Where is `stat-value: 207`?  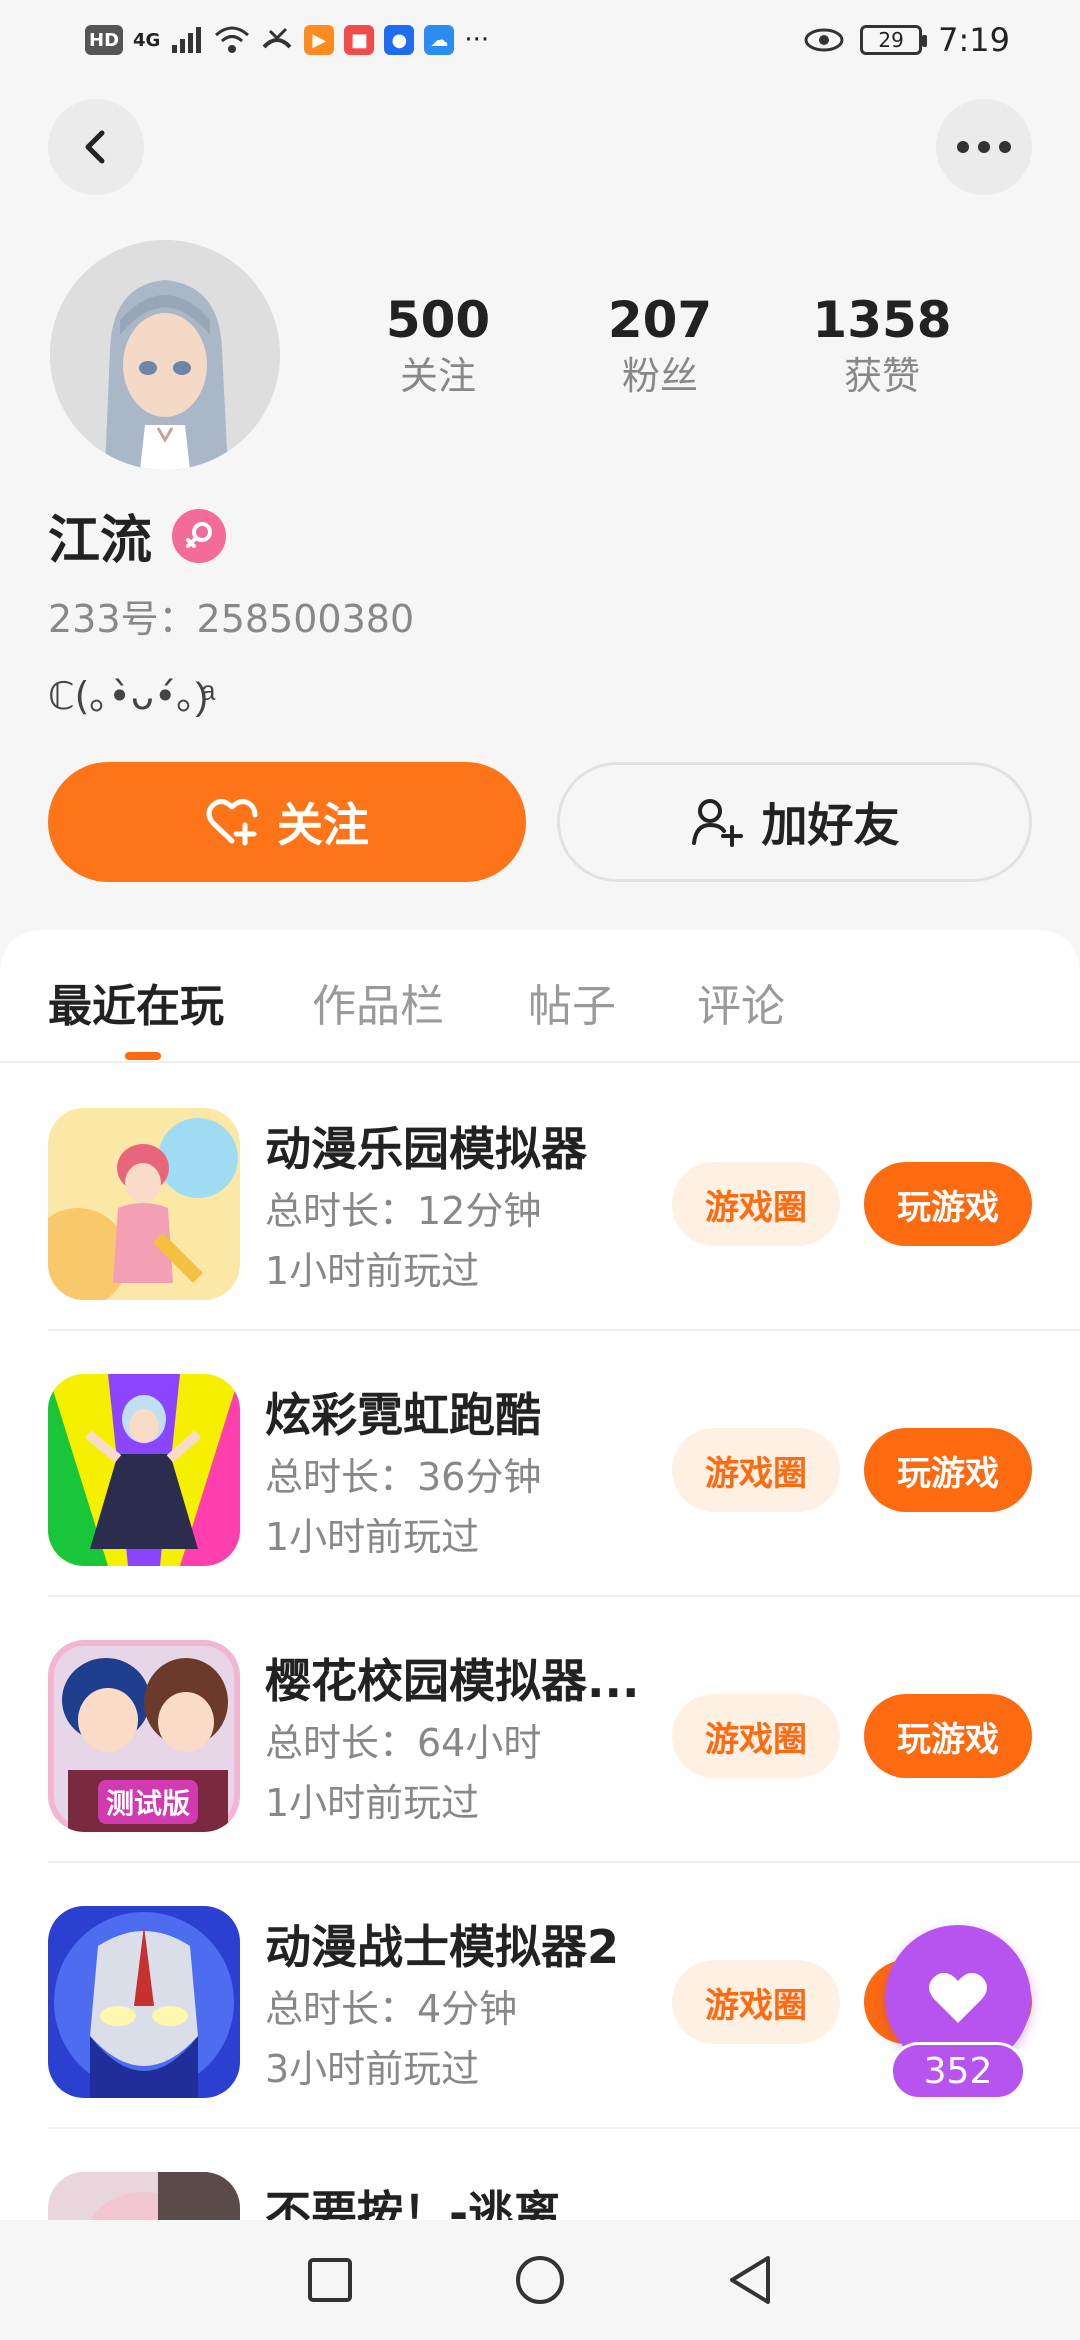
stat-value: 207 is located at coordinates (660, 320).